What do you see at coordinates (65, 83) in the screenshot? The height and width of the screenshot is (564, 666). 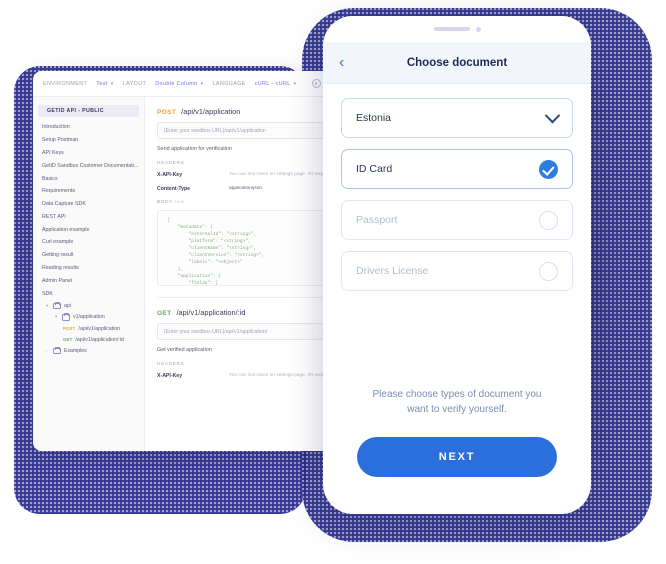 I see `environment-label: ENVIRONMENT` at bounding box center [65, 83].